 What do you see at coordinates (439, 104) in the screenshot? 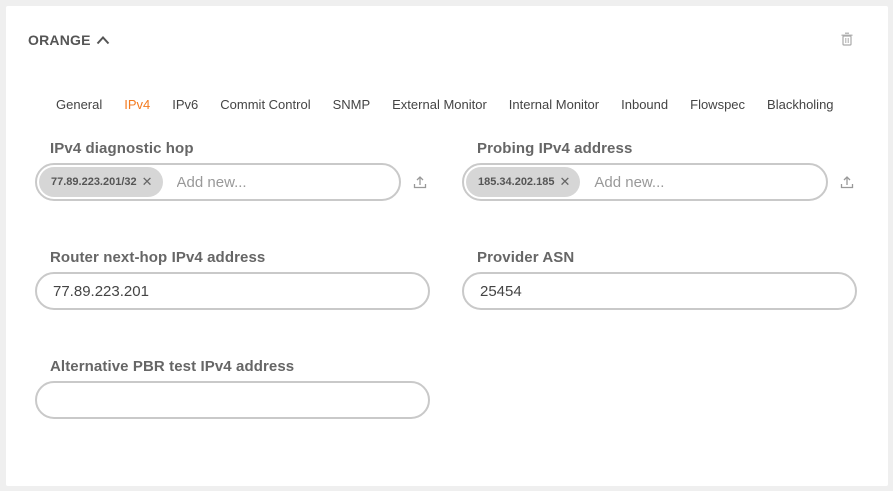
I see `tab-external-monitor: External Monitor` at bounding box center [439, 104].